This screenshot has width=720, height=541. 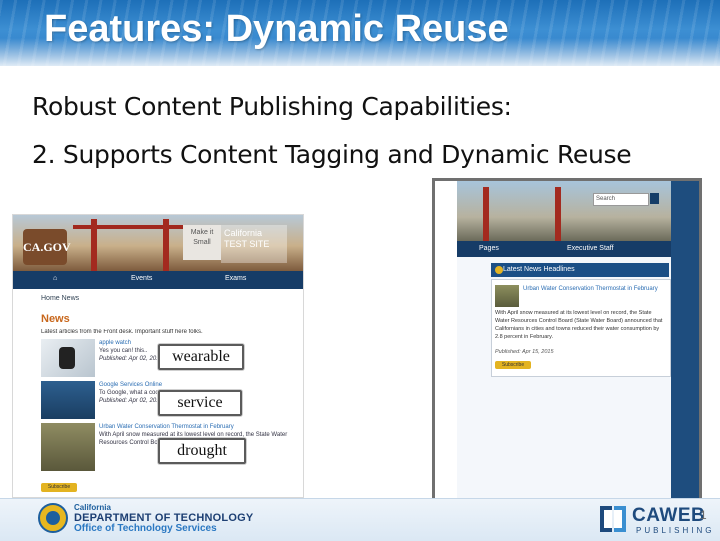 What do you see at coordinates (142, 278) in the screenshot?
I see `nav-item-events: Events` at bounding box center [142, 278].